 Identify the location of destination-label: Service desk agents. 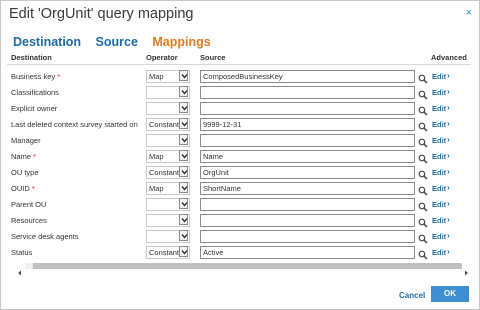
(45, 236).